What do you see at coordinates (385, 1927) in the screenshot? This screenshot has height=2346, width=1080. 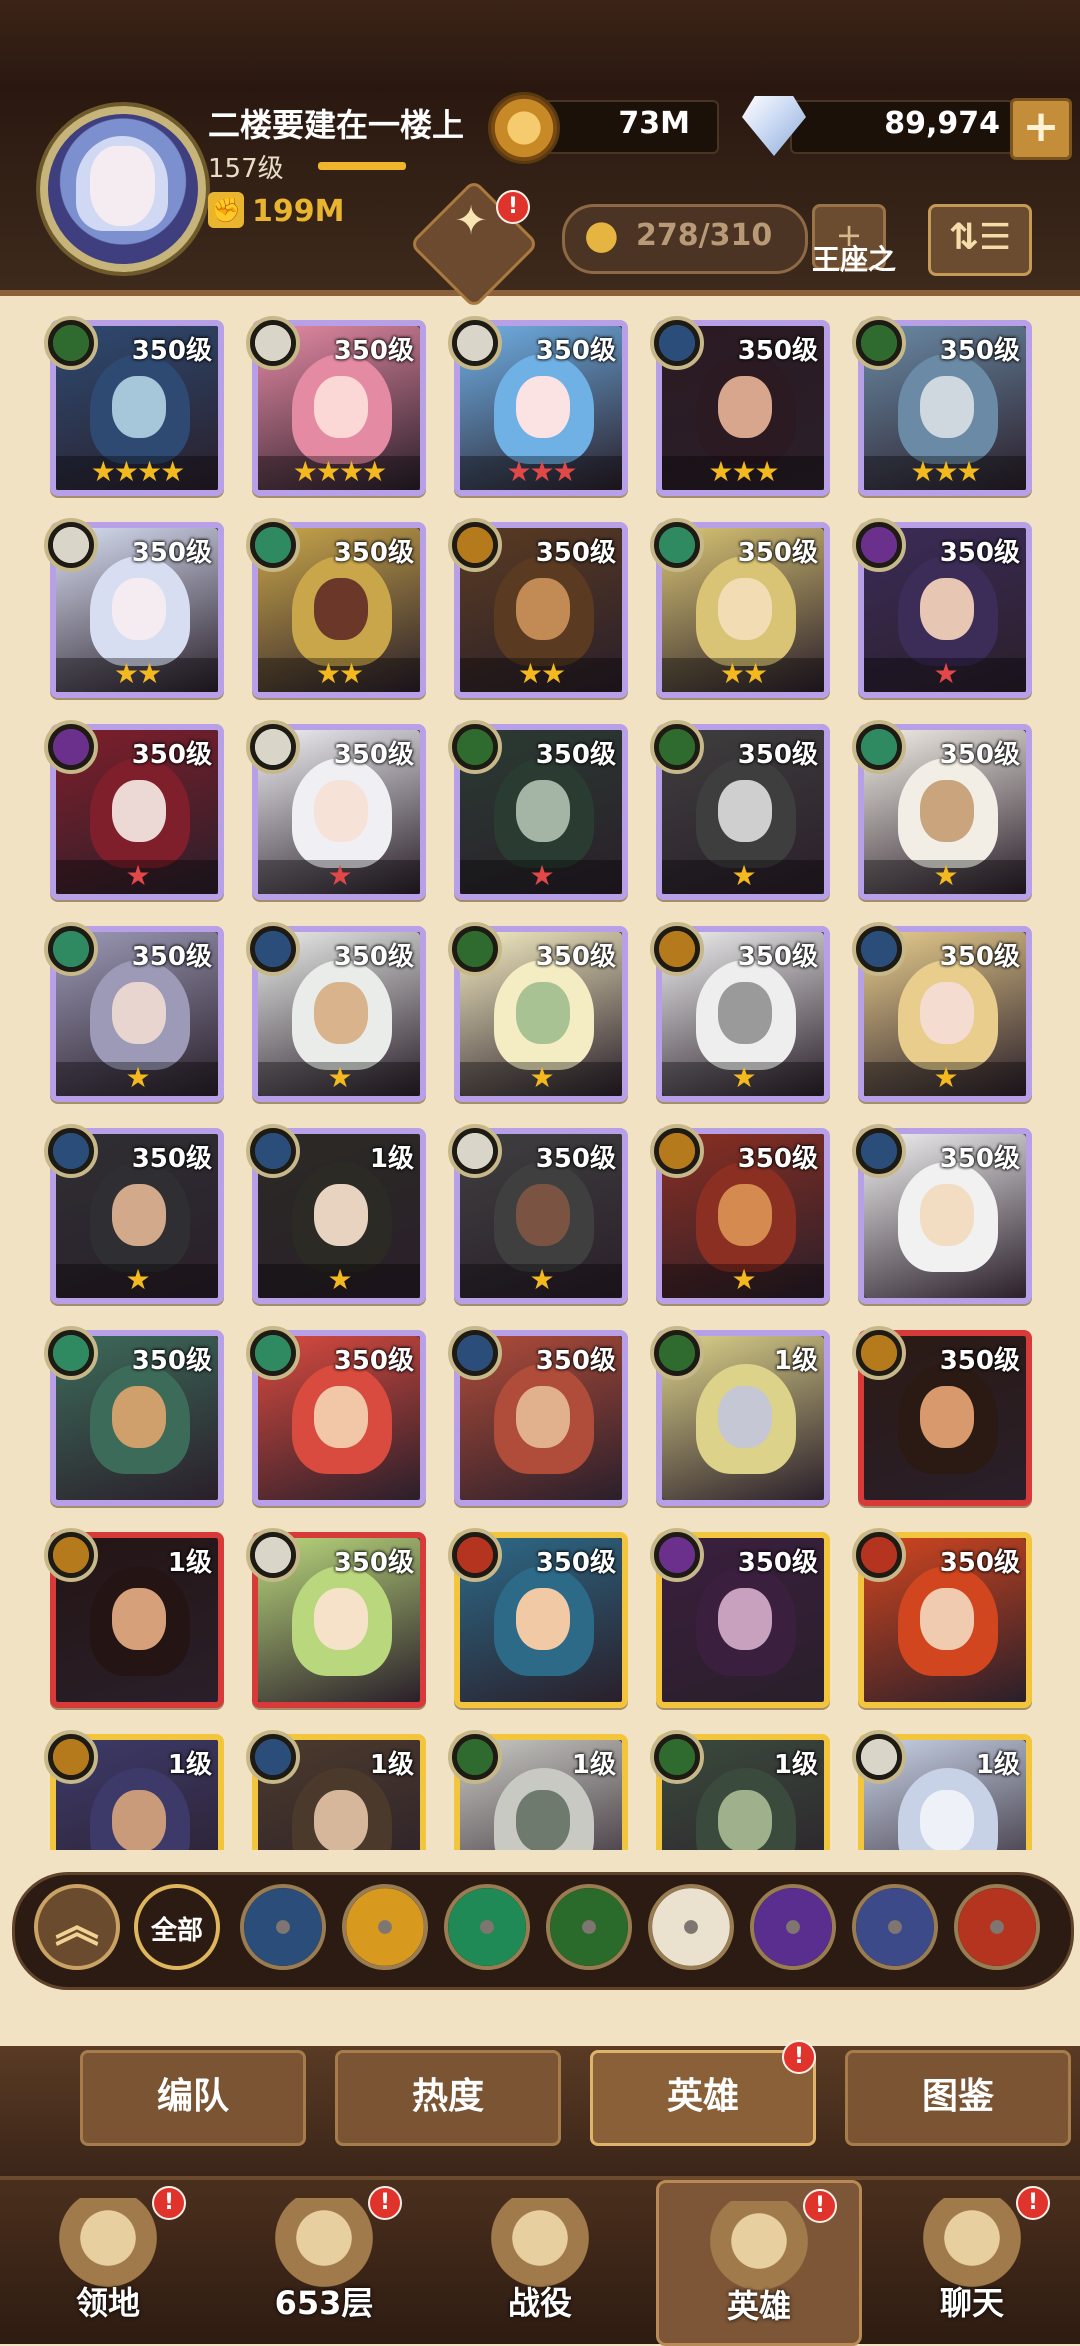 I see `mauler-emblem-icon` at bounding box center [385, 1927].